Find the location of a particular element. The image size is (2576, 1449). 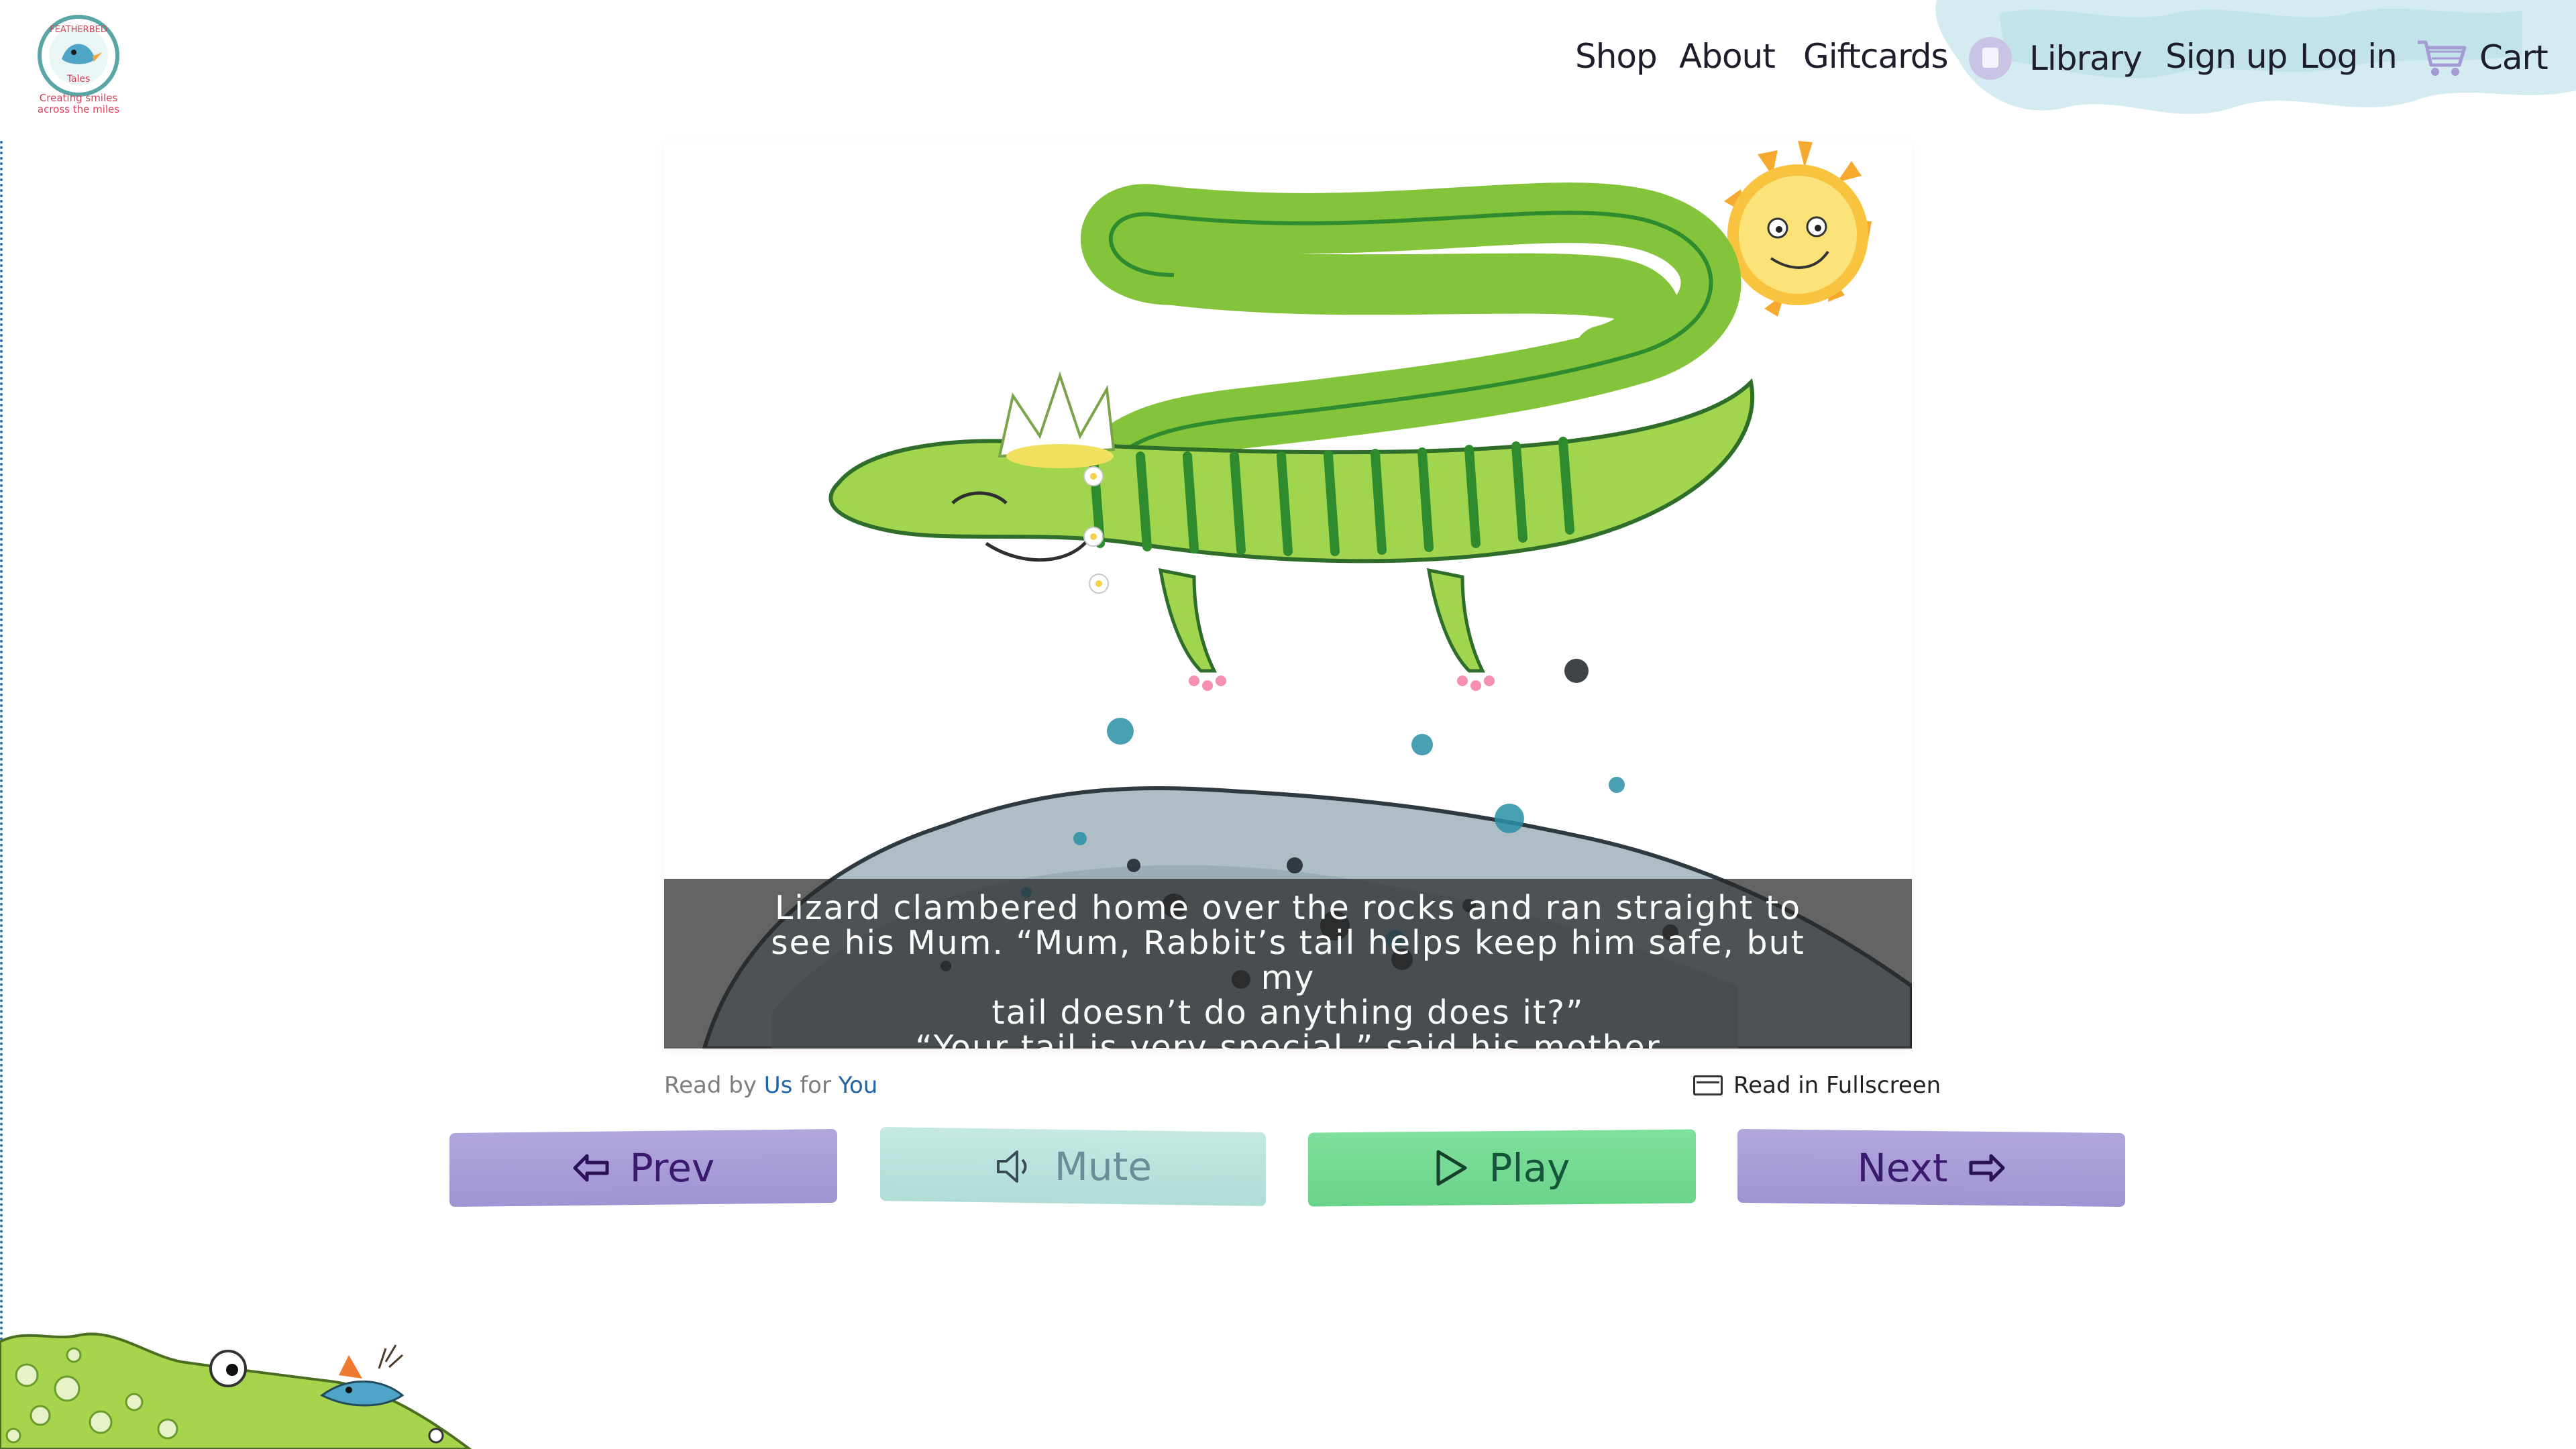

read-by-label: Read by is located at coordinates (710, 1085).